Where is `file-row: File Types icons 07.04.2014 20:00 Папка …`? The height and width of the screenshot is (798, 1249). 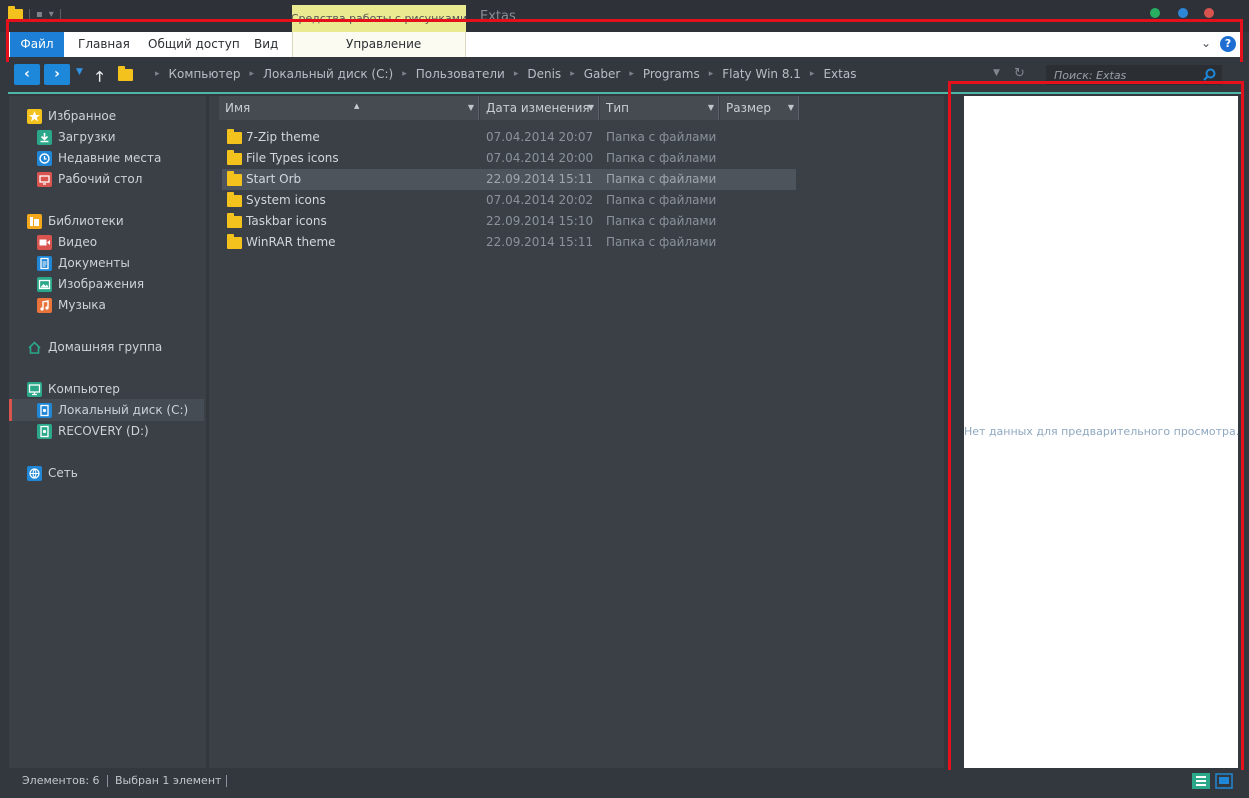
file-row: File Types icons 07.04.2014 20:00 Папка … is located at coordinates (509, 158).